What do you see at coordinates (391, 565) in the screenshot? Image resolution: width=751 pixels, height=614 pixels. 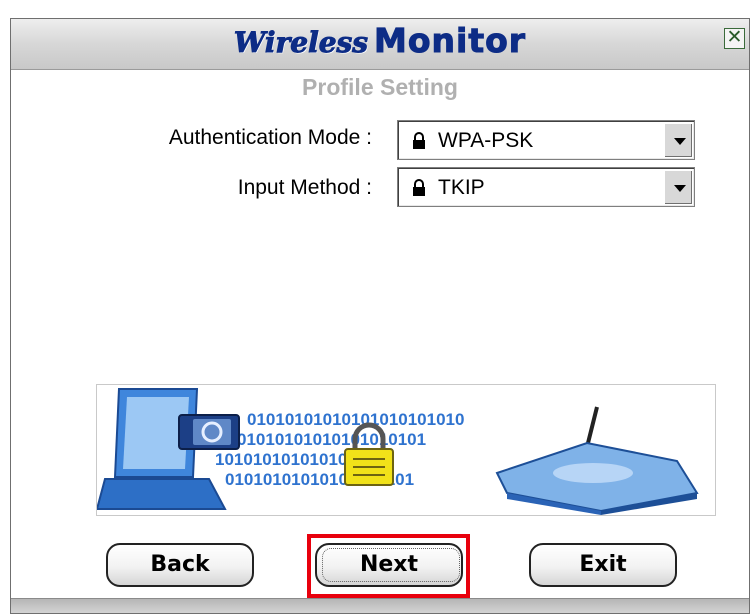 I see `focus-indicator` at bounding box center [391, 565].